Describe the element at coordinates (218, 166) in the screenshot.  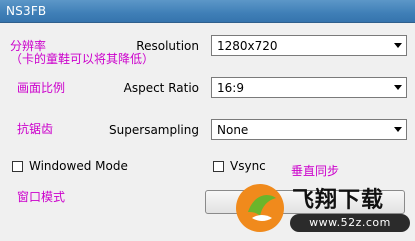
I see `vsync-checkbox` at that location.